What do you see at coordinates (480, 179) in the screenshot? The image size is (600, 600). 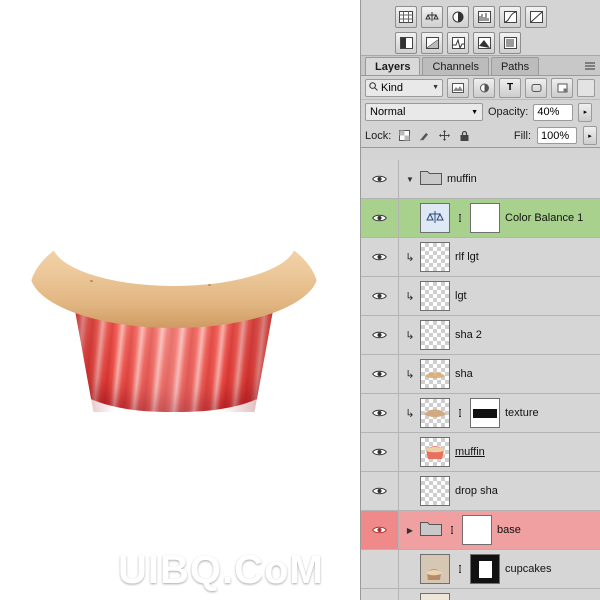 I see `layer-row-muffin-group: ▼ muffin` at bounding box center [480, 179].